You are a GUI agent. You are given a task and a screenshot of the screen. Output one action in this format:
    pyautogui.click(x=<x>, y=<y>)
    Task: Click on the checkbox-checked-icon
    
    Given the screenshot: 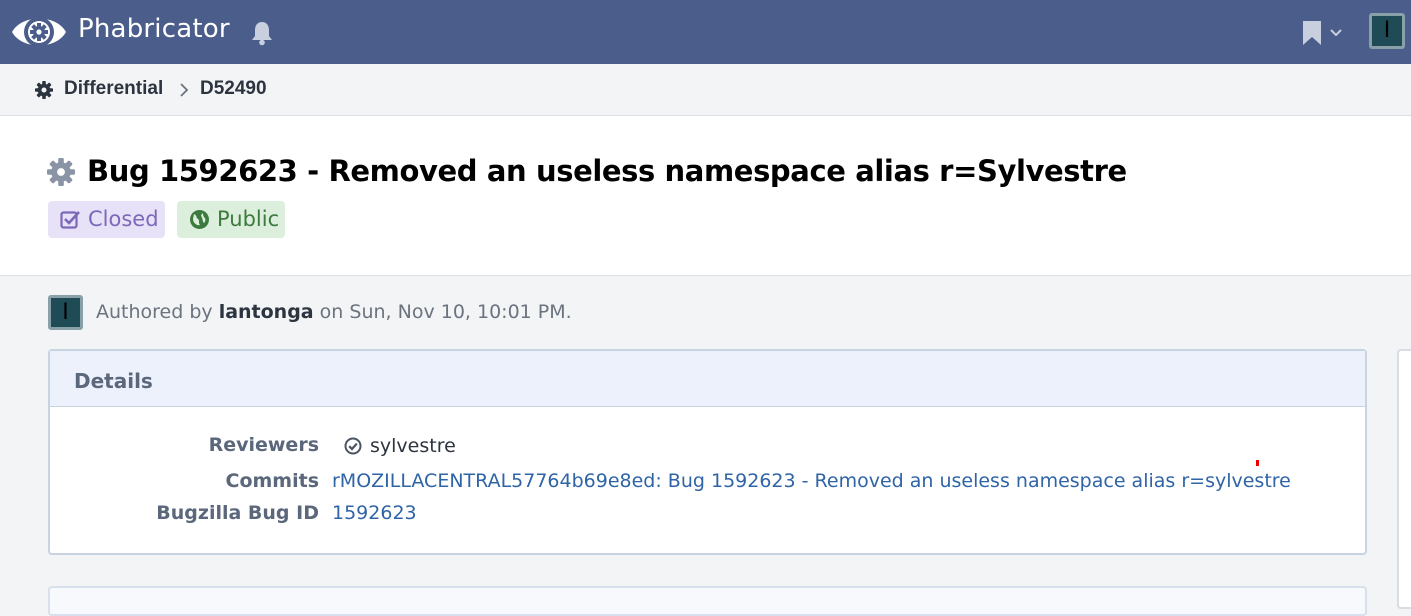 What is the action you would take?
    pyautogui.click(x=70, y=220)
    